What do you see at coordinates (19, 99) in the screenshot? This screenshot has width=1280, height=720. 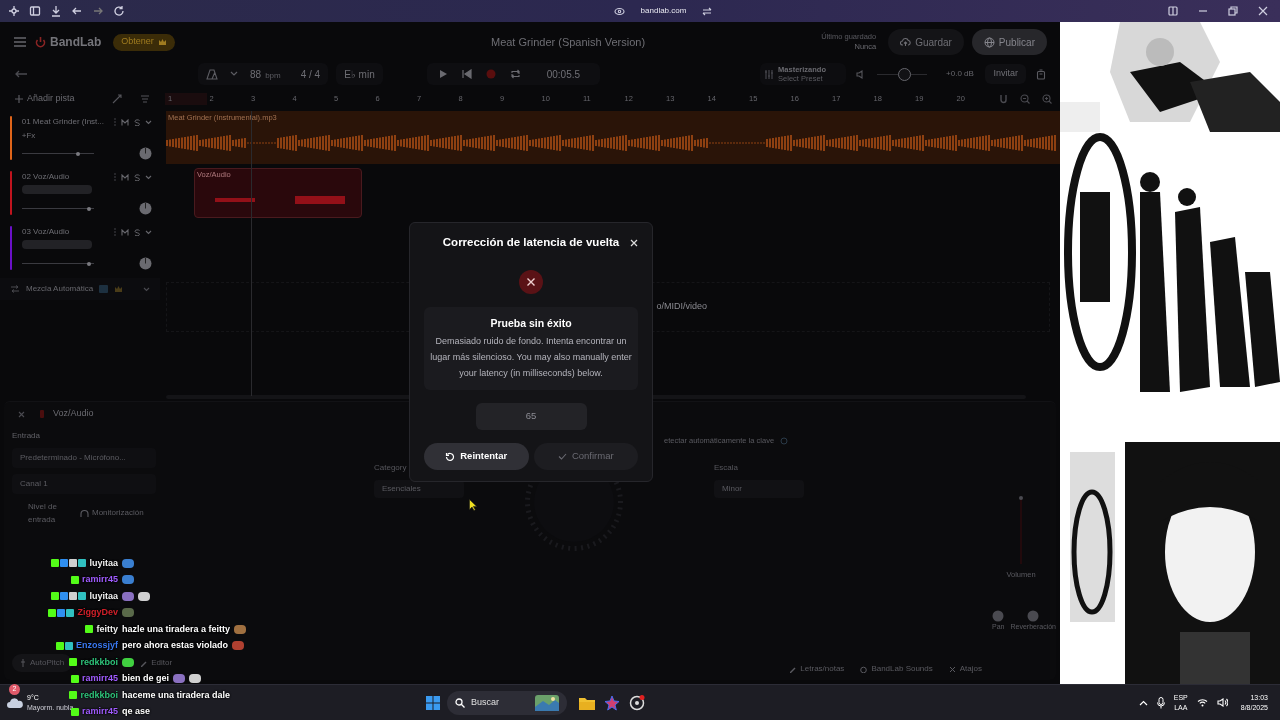 I see `plus-icon` at bounding box center [19, 99].